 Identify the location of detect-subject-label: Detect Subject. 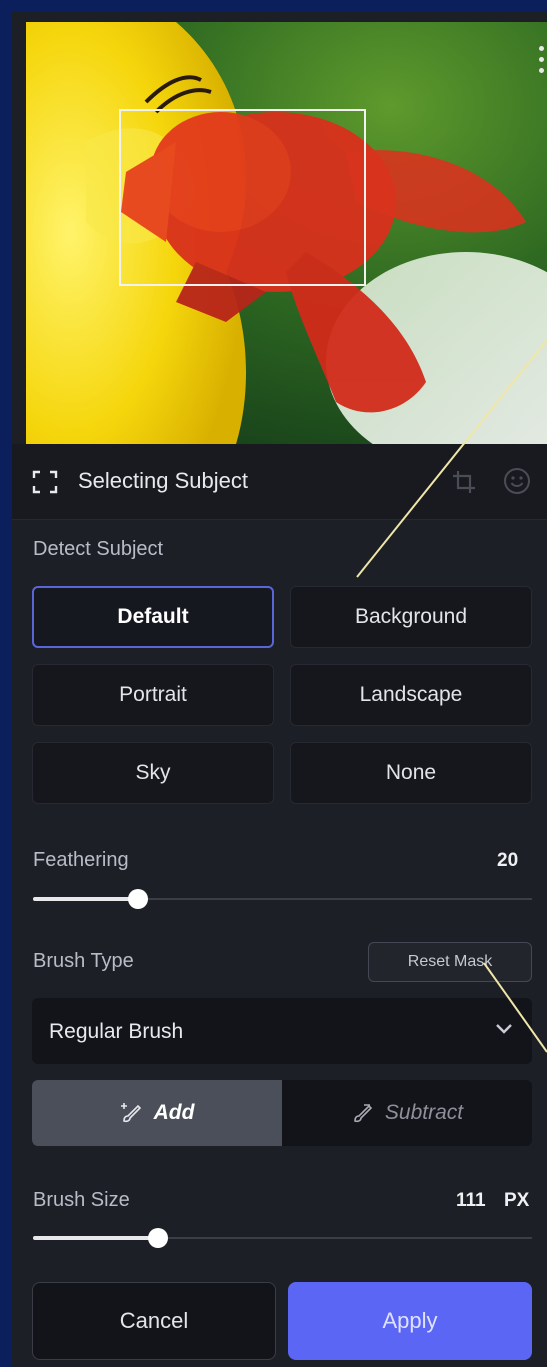
(98, 549).